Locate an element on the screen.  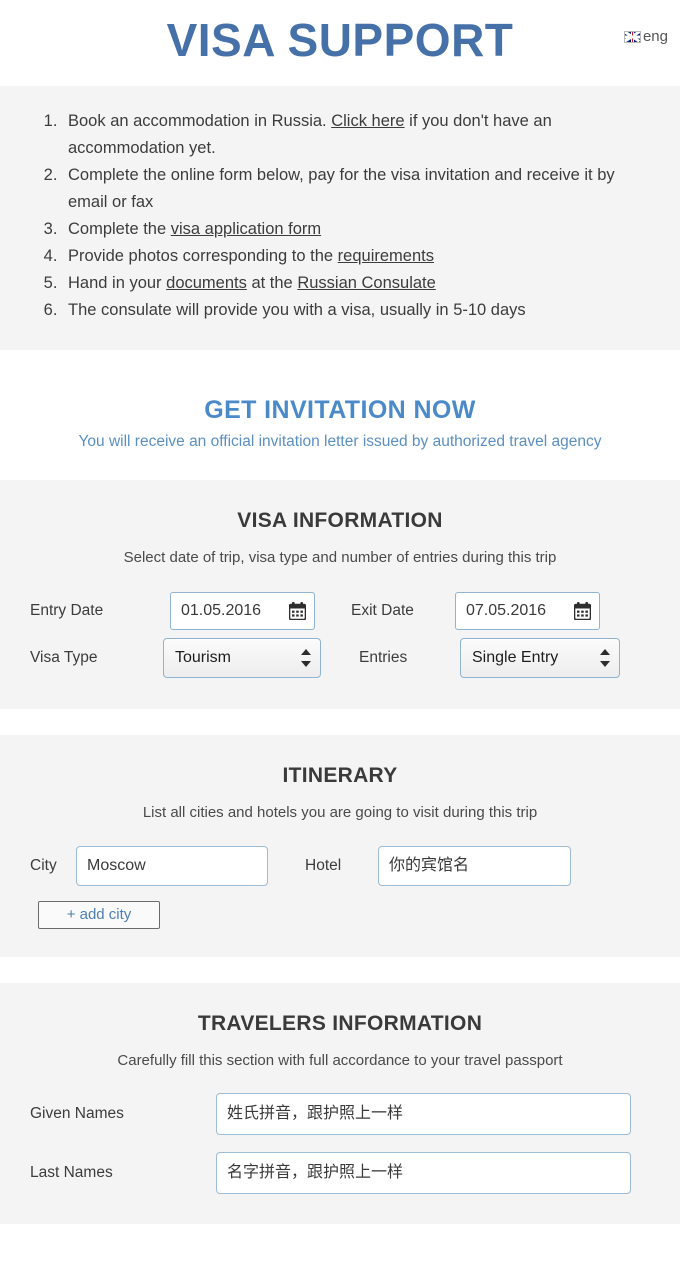
visa-type-value: Tourism is located at coordinates (203, 657).